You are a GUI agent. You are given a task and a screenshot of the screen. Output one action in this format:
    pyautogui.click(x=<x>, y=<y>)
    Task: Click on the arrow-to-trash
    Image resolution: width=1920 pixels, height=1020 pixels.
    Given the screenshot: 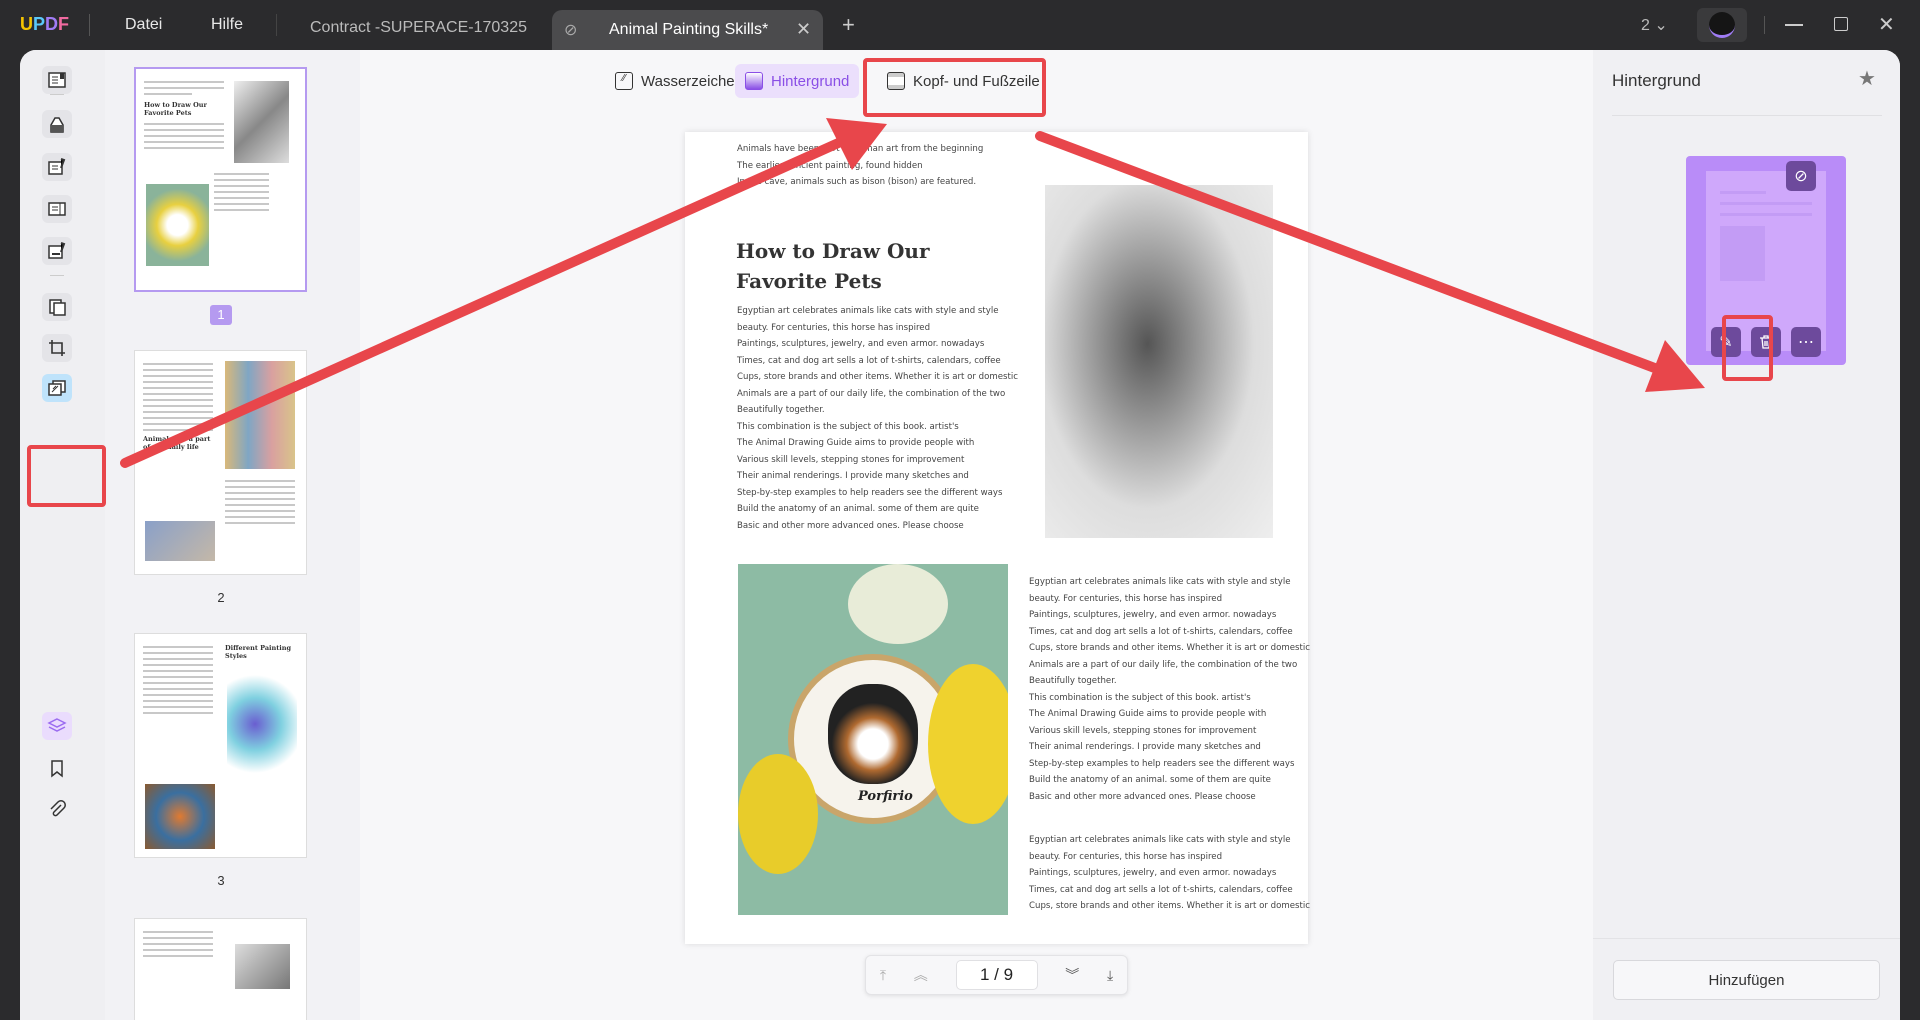 What is the action you would take?
    pyautogui.click(x=1370, y=261)
    